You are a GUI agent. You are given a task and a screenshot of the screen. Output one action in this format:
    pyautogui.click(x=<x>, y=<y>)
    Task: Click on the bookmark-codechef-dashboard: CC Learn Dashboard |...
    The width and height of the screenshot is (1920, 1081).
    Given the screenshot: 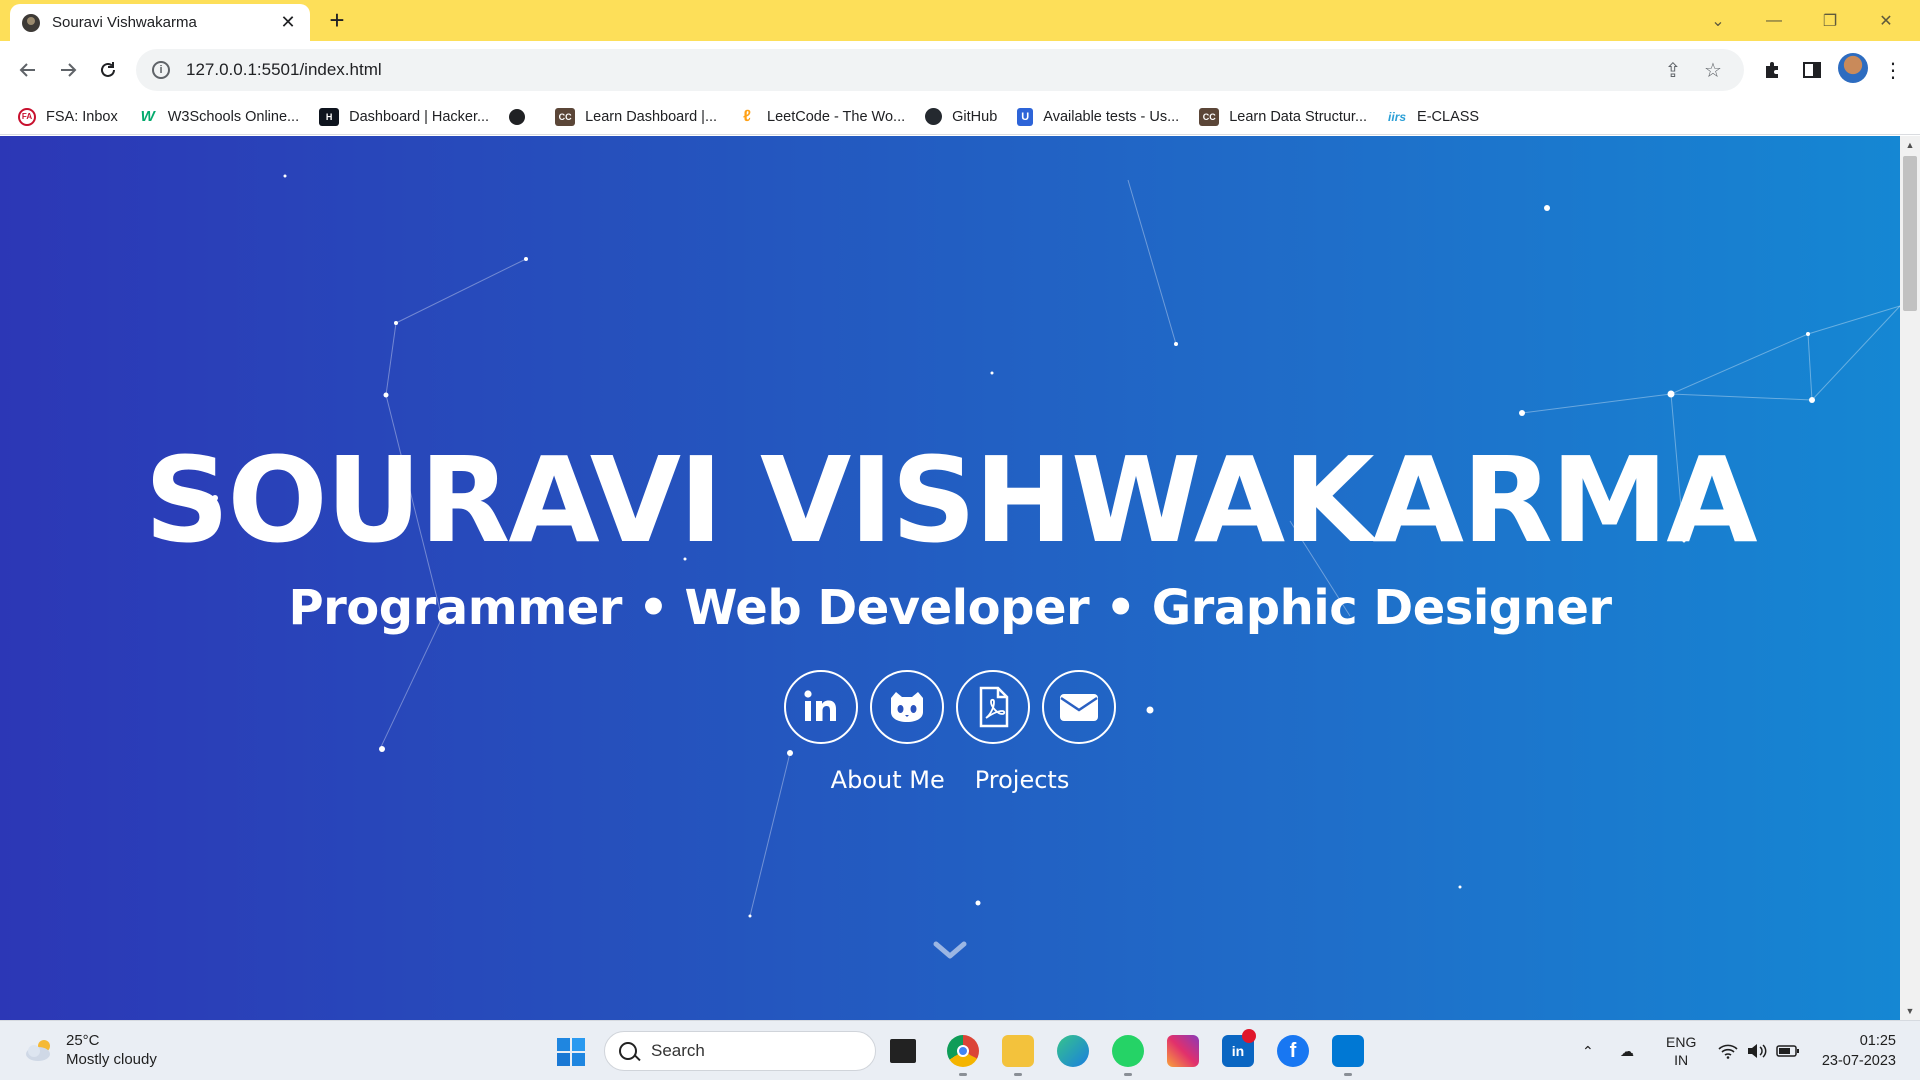 What is the action you would take?
    pyautogui.click(x=636, y=116)
    